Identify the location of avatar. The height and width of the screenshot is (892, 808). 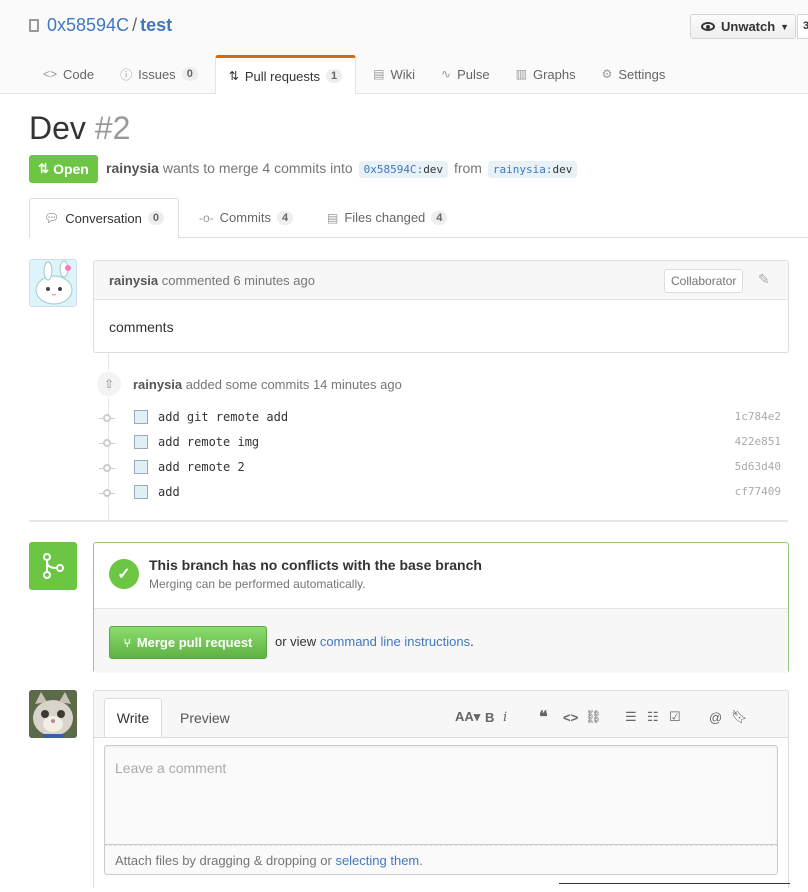
(53, 283).